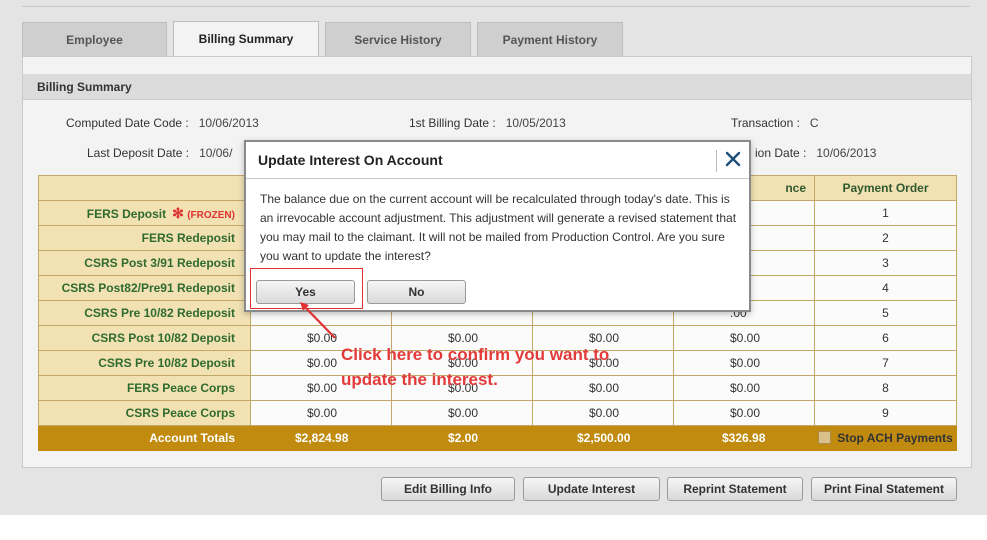 The image size is (987, 540). Describe the element at coordinates (448, 489) in the screenshot. I see `edit-billing-info-button: Edit Billing Info` at that location.